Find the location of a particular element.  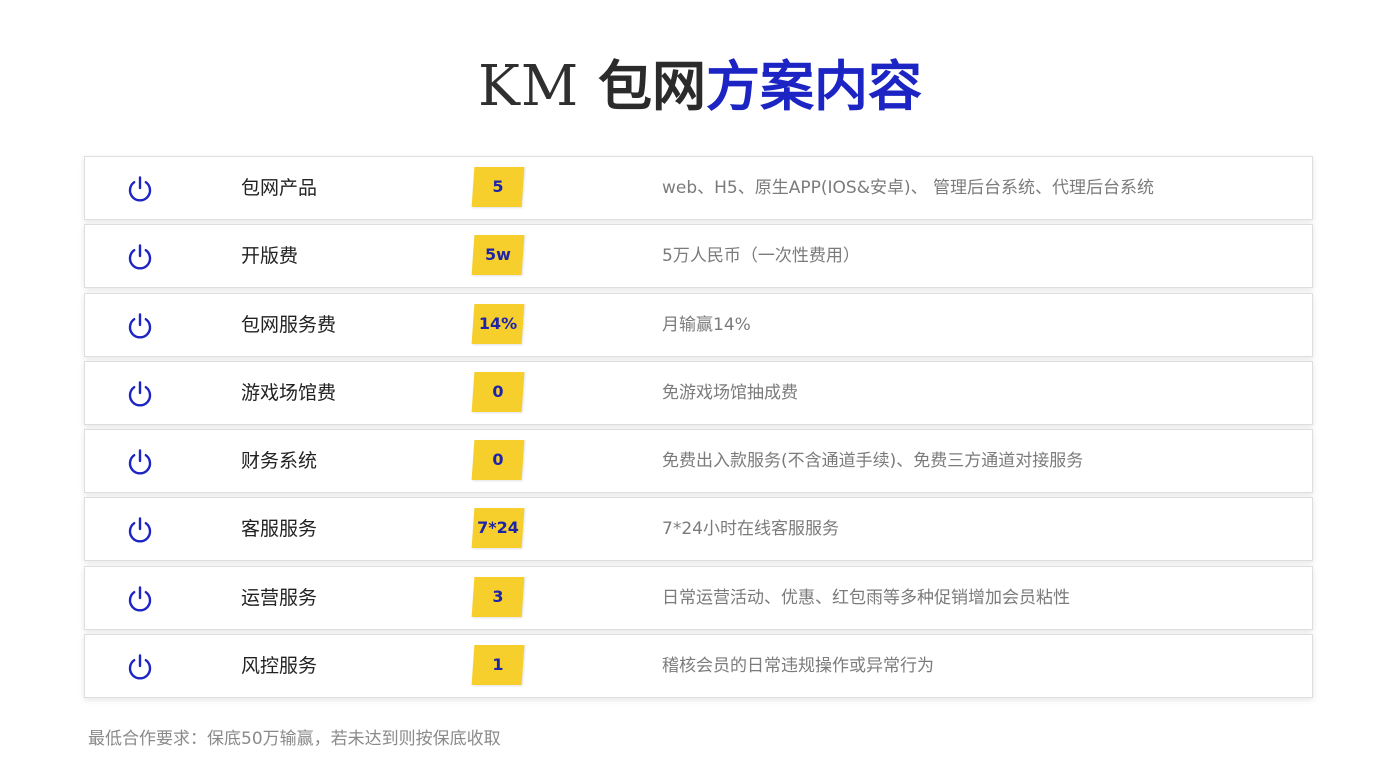

row-label: 财务系统 is located at coordinates (279, 461).